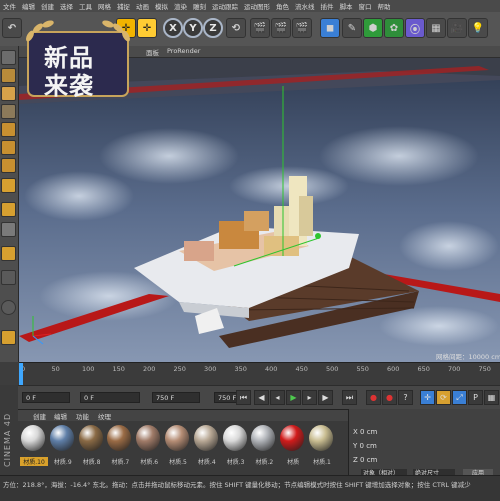  I want to click on material-swatch: 材质.8, so click(91, 447).